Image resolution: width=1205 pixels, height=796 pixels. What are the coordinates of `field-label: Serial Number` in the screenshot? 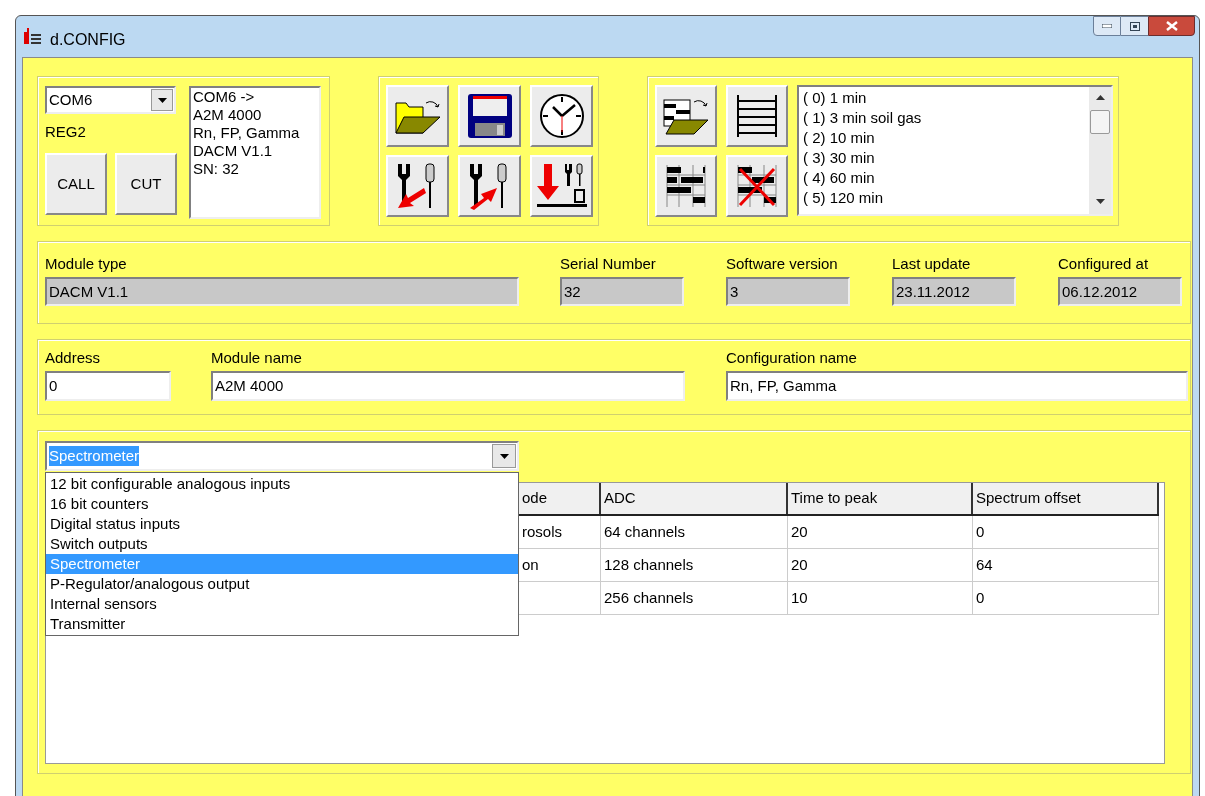 It's located at (608, 264).